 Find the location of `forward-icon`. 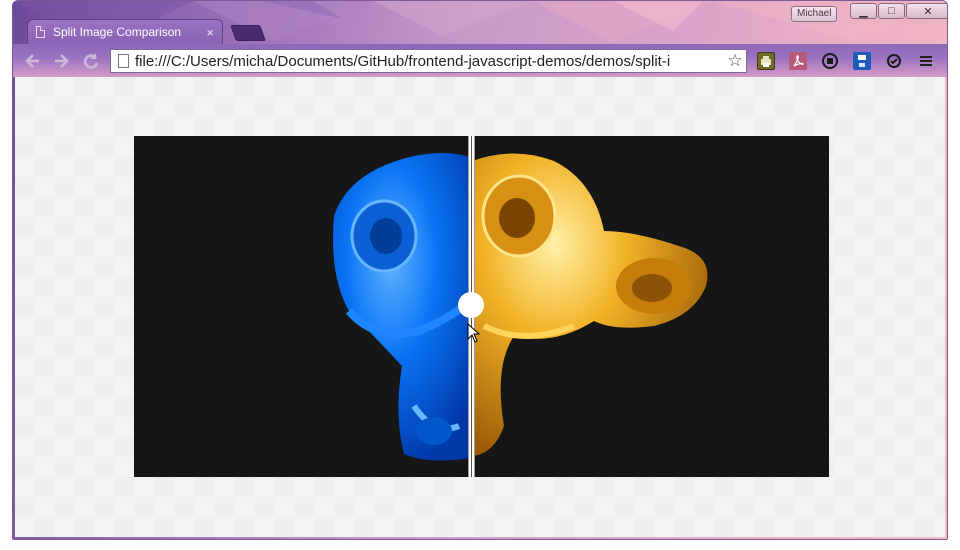

forward-icon is located at coordinates (61, 61).